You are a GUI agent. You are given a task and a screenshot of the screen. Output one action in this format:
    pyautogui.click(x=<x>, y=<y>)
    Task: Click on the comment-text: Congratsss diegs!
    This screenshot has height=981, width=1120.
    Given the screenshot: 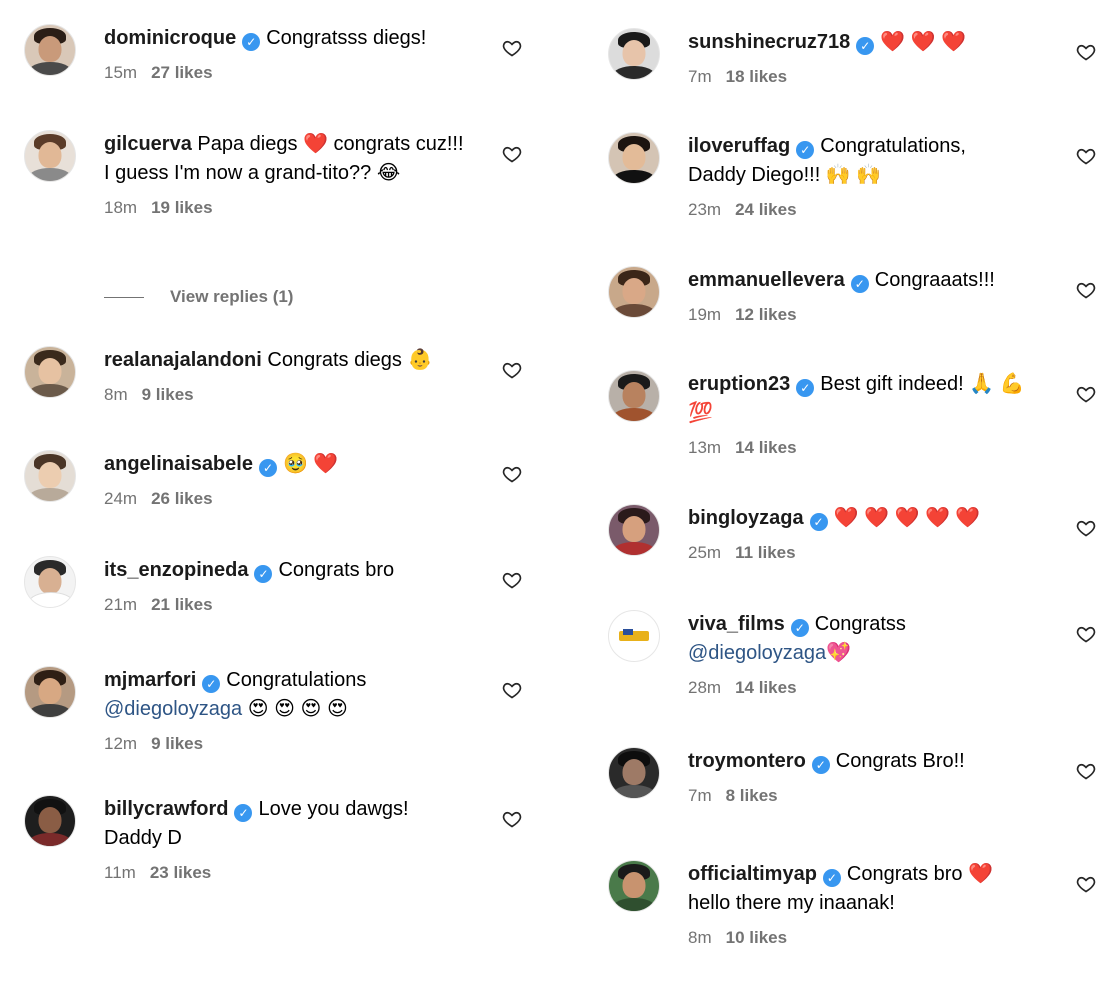 What is the action you would take?
    pyautogui.click(x=346, y=38)
    